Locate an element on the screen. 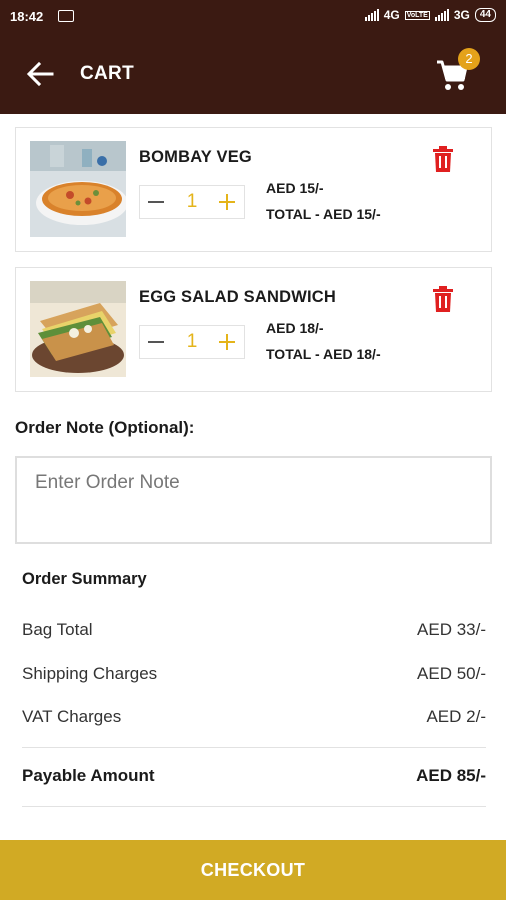  bag-total-value: AED 33/- is located at coordinates (451, 629).